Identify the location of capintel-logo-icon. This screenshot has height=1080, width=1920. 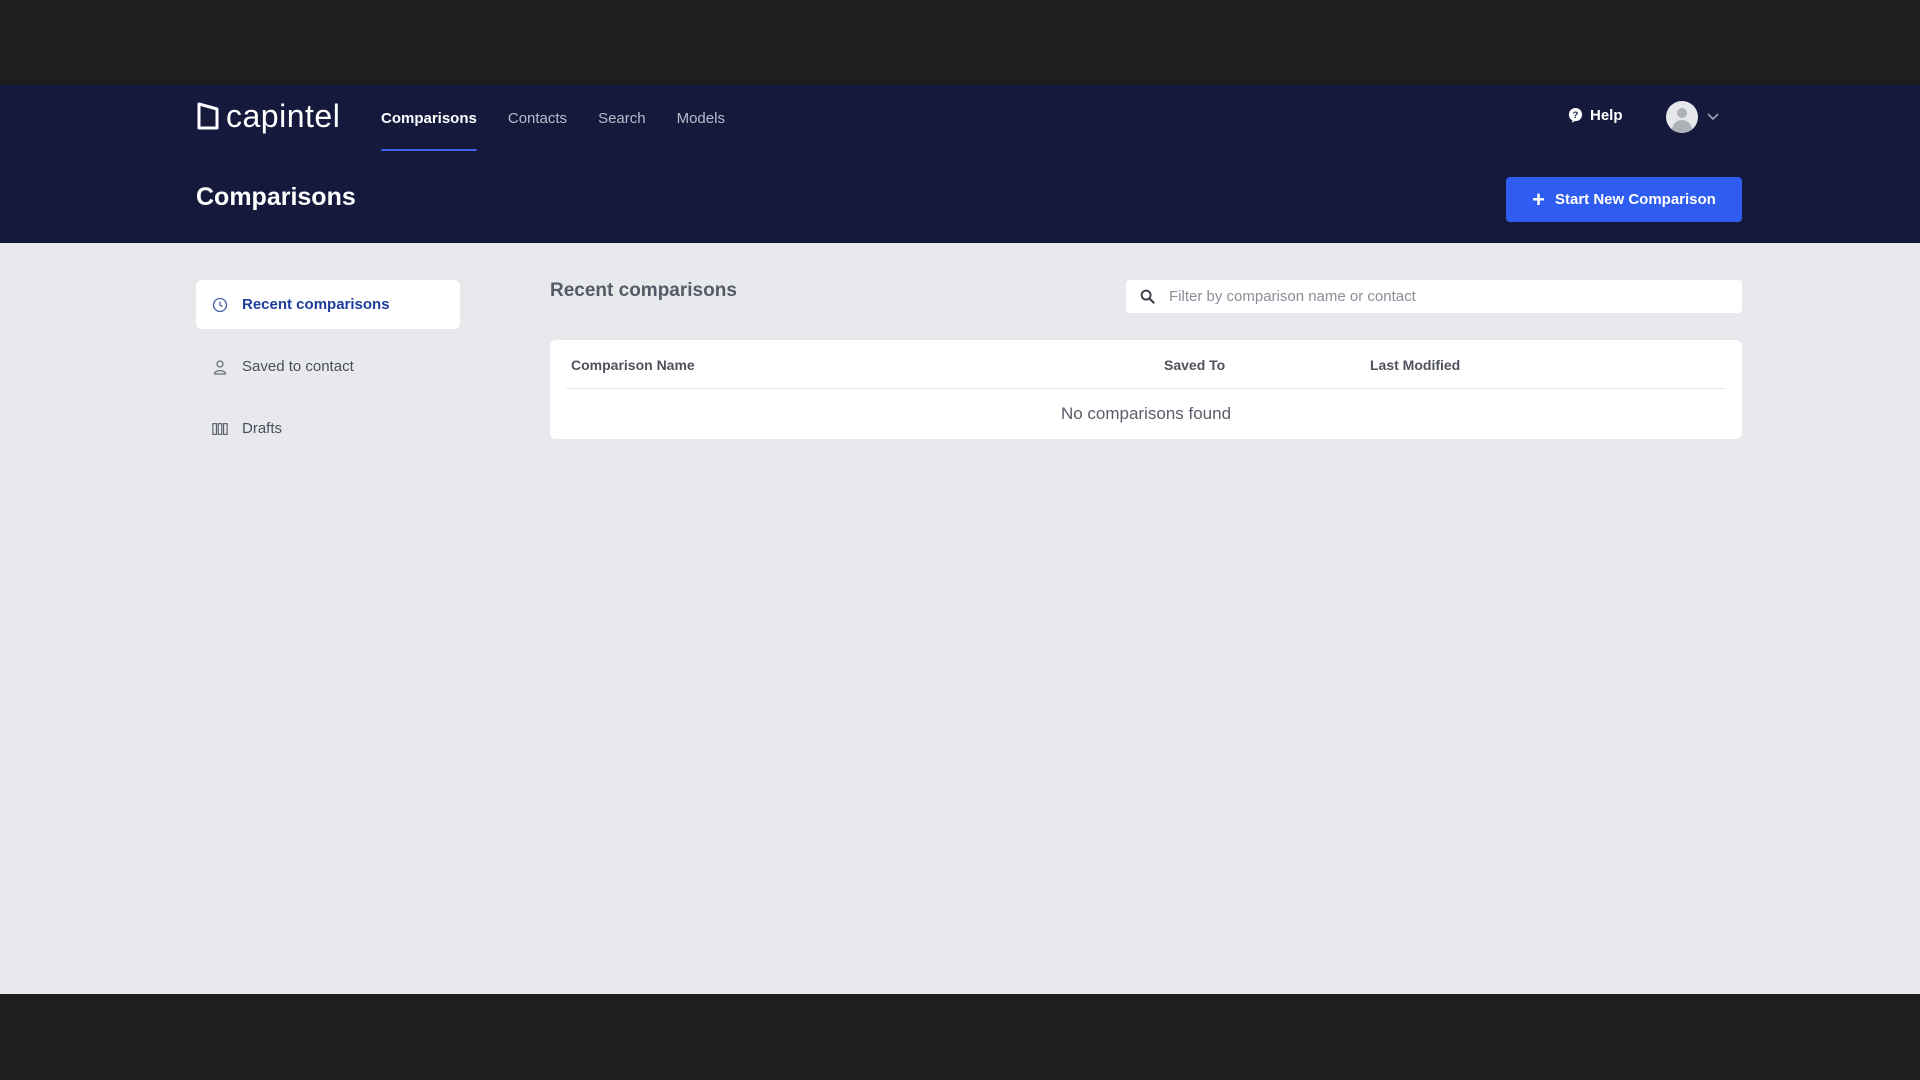
(208, 116).